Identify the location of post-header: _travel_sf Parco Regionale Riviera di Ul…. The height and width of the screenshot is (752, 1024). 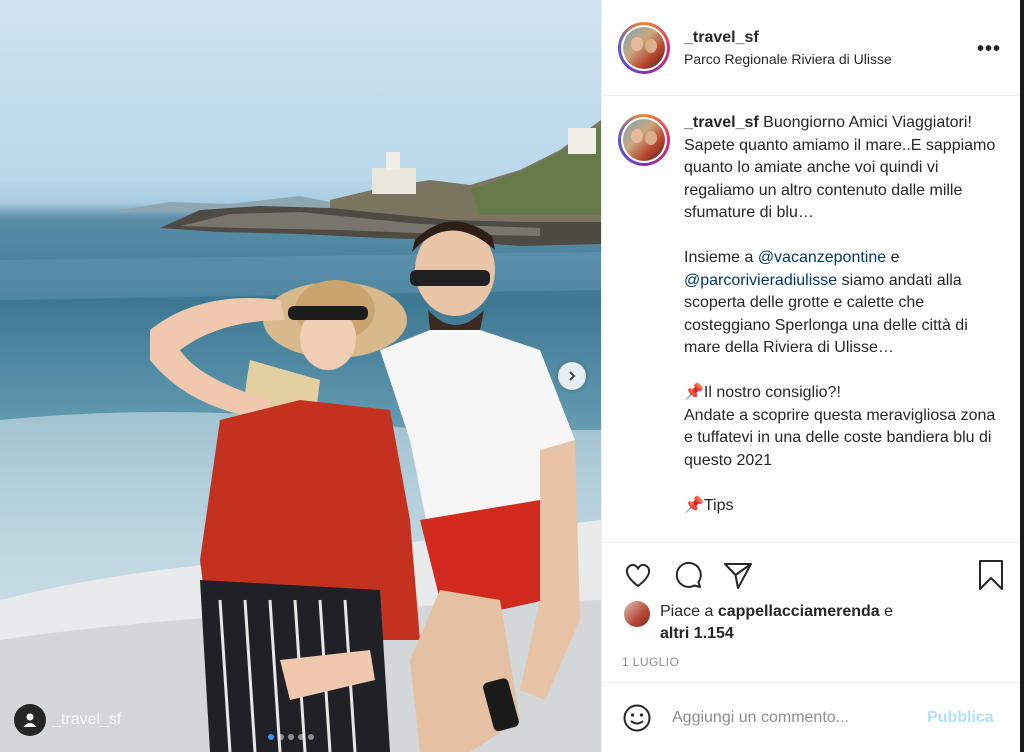
(811, 48).